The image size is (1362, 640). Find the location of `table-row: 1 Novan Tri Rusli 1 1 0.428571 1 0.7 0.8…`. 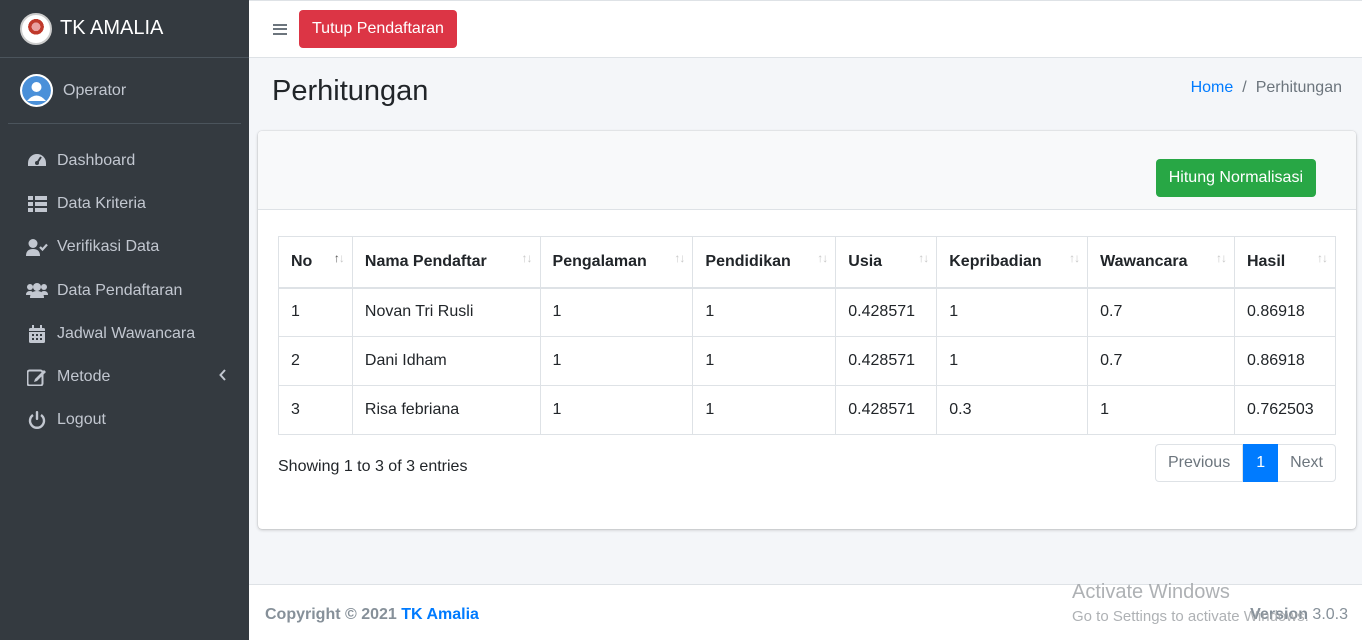

table-row: 1 Novan Tri Rusli 1 1 0.428571 1 0.7 0.8… is located at coordinates (807, 312).